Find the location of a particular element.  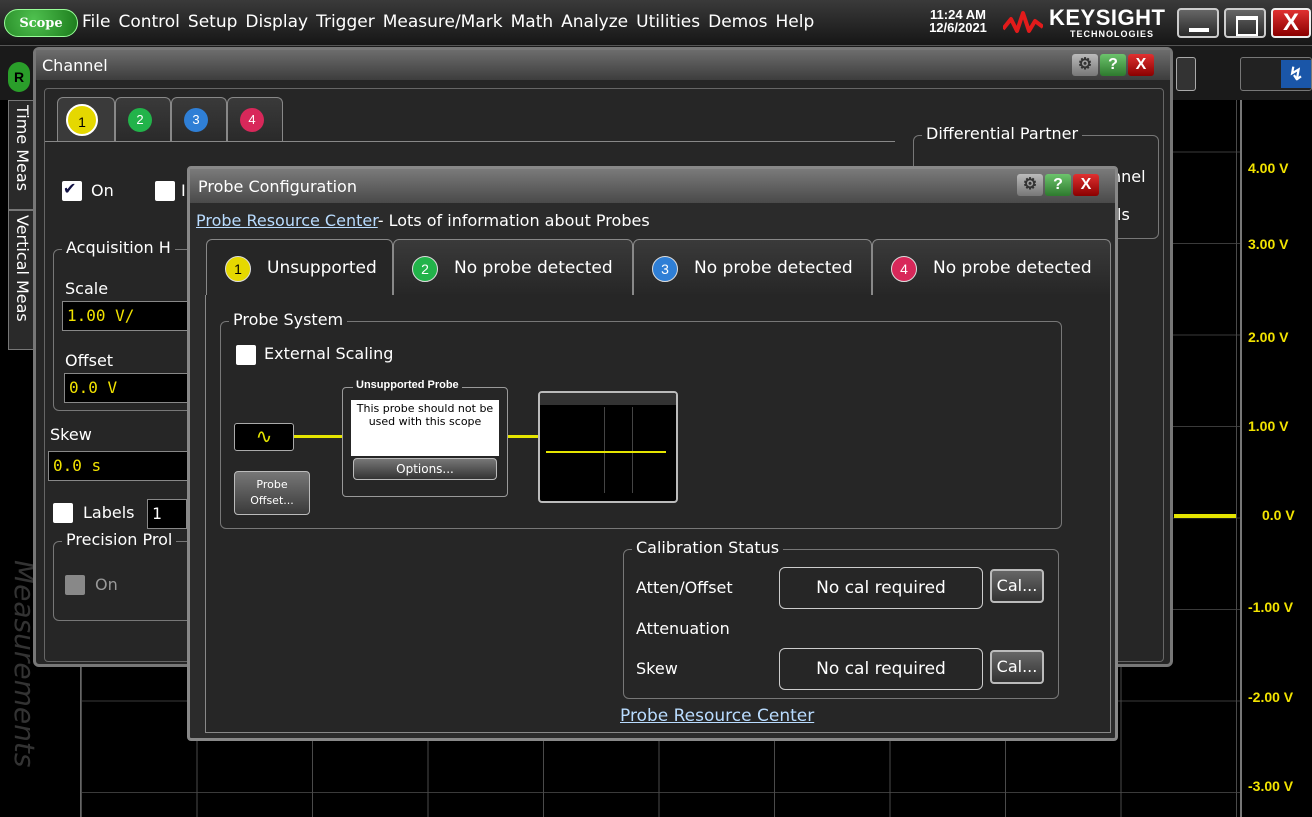

menu-display: Display is located at coordinates (276, 22).